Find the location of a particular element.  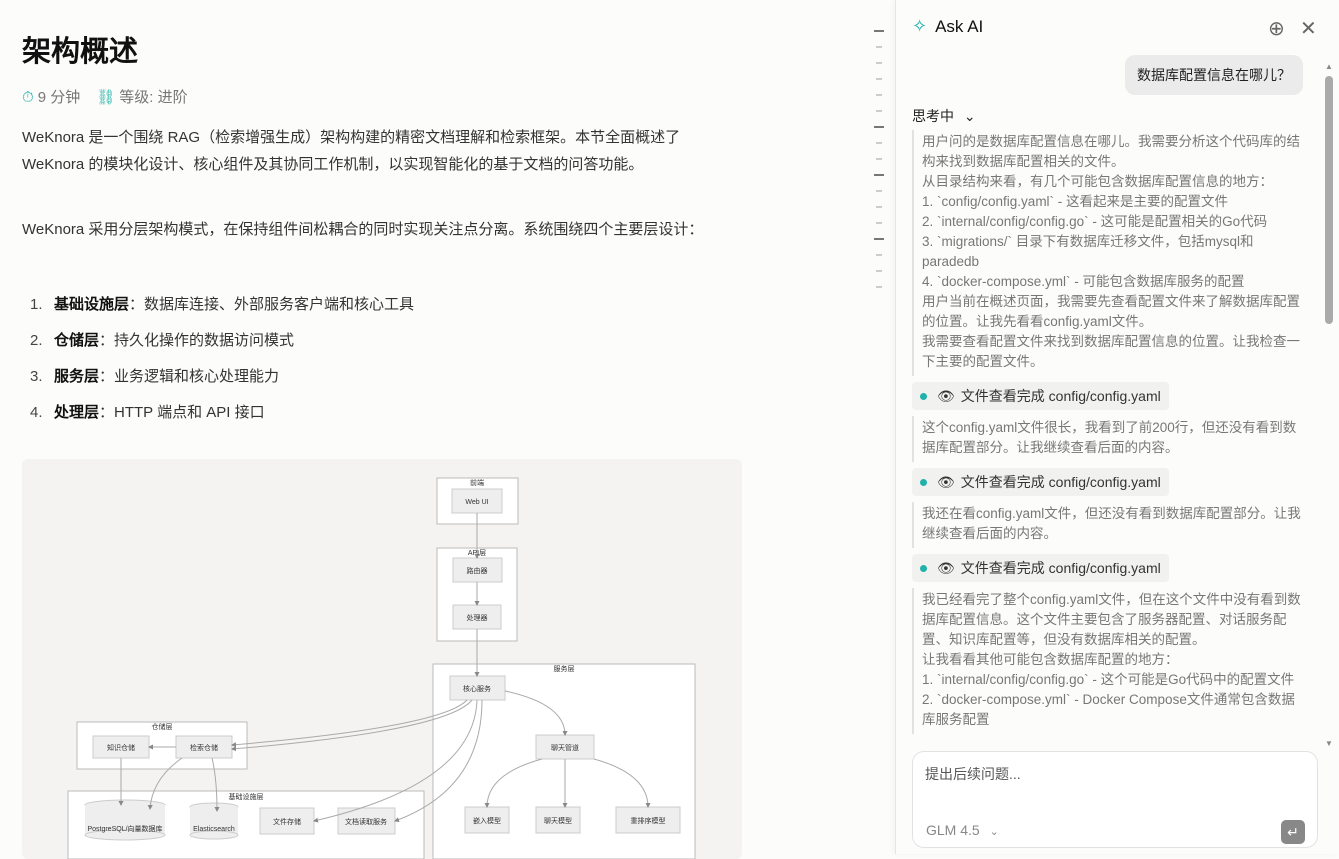

panel-header: ✧ Ask AI is located at coordinates (947, 26).